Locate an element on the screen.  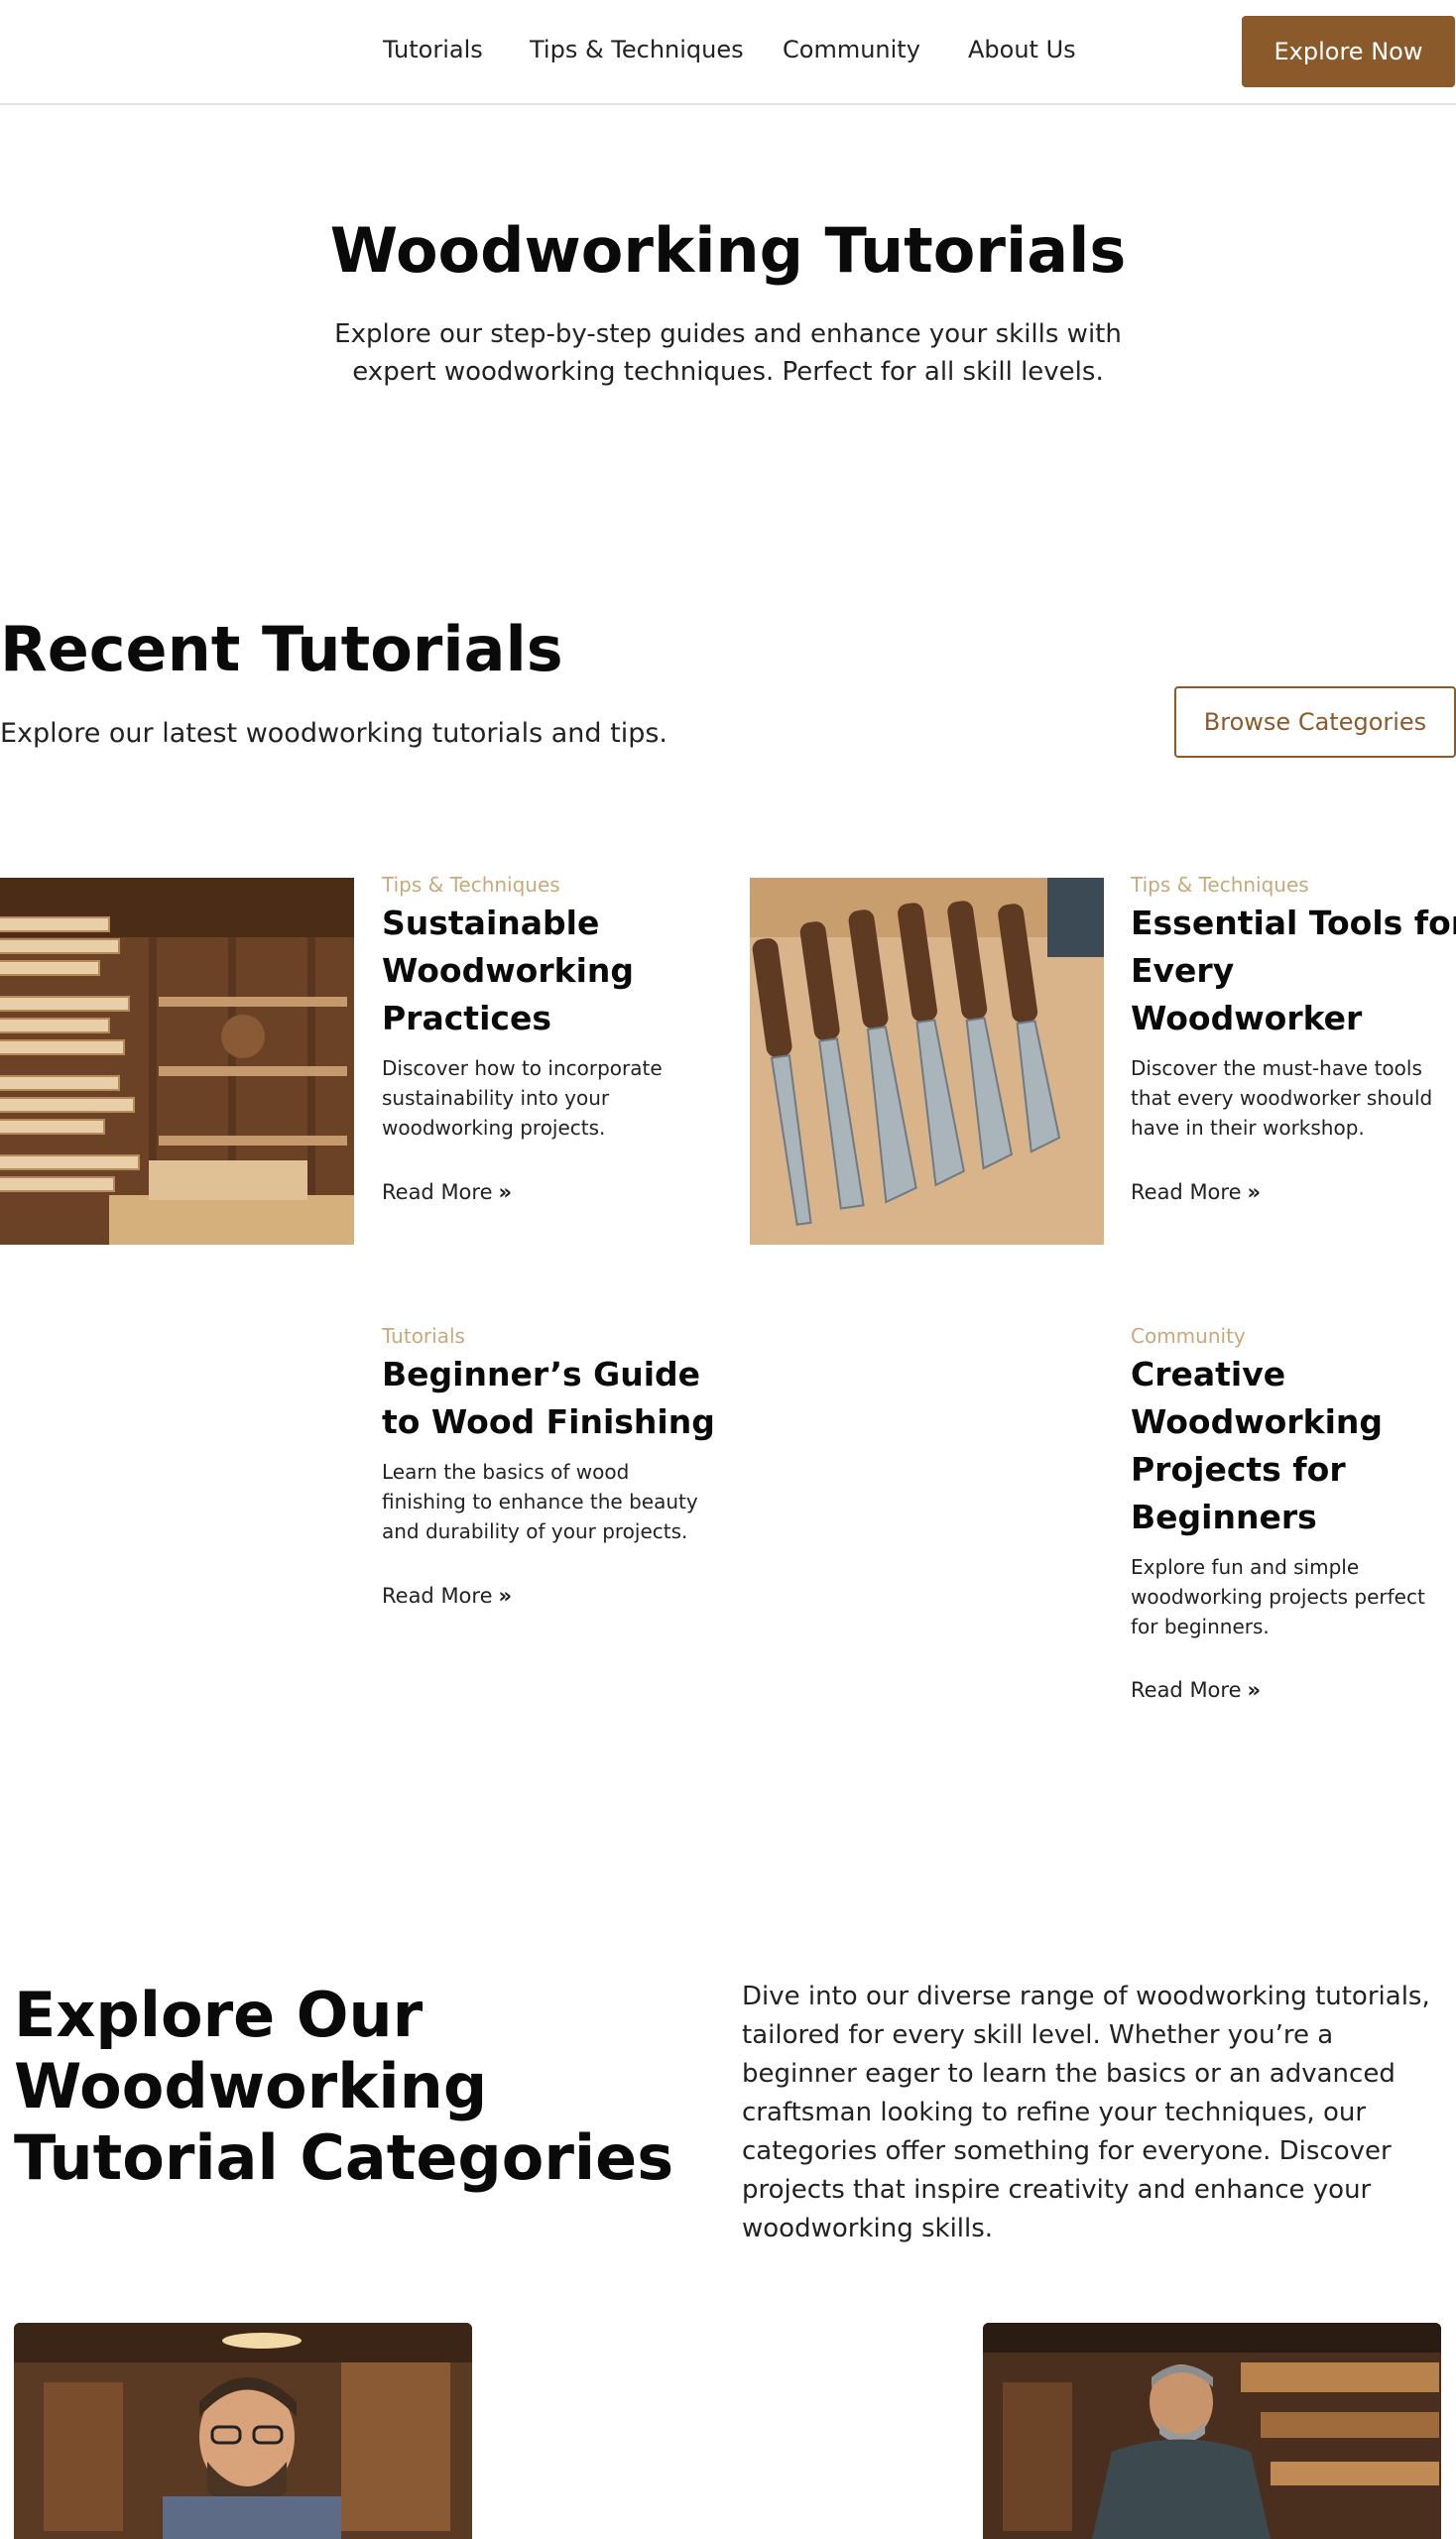
nav-link-tips-techniques: Tips & Techniques is located at coordinates (637, 50).